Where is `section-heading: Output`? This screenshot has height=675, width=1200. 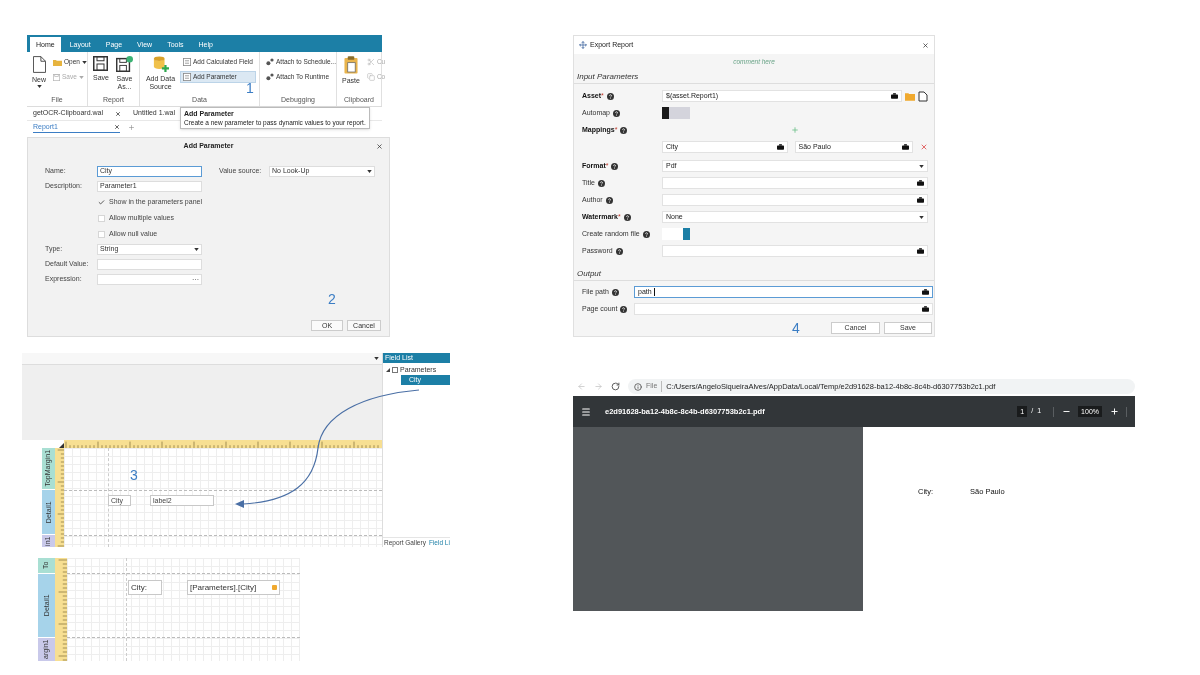
section-heading: Output is located at coordinates (589, 273).